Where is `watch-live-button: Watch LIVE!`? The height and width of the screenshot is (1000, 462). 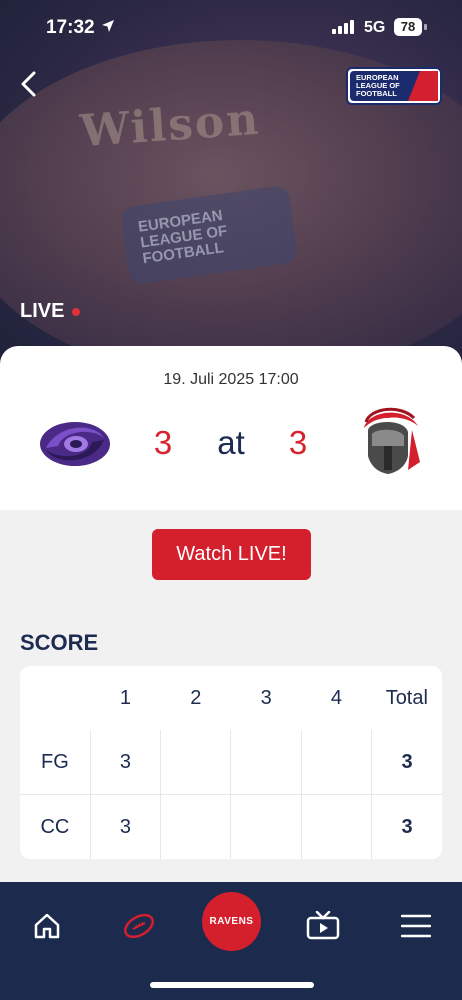
watch-live-button: Watch LIVE! is located at coordinates (231, 554).